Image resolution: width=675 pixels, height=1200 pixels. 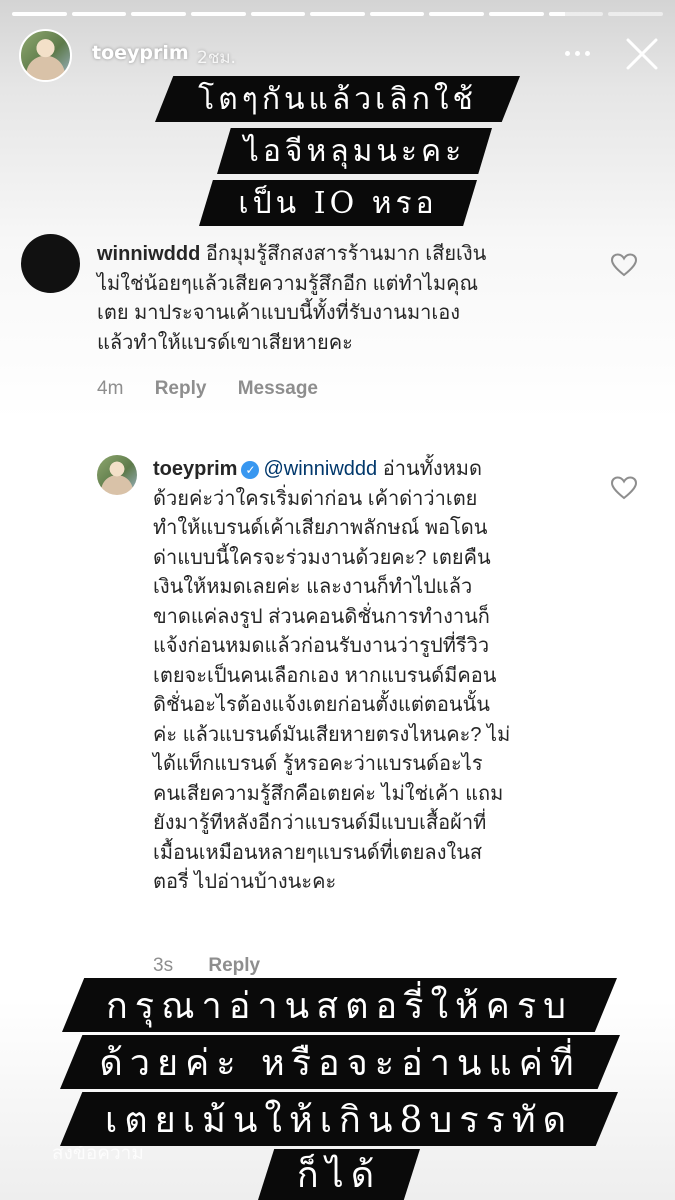 I want to click on story-timestamp: 2ชม., so click(x=216, y=58).